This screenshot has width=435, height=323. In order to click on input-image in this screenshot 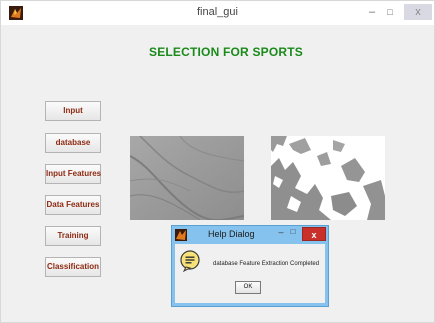, I will do `click(187, 178)`.